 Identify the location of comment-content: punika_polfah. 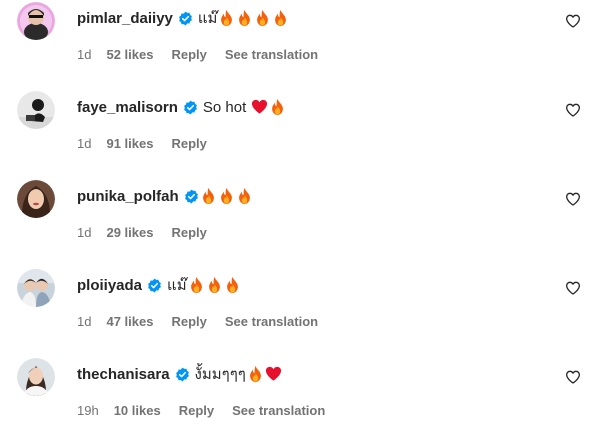
(165, 196).